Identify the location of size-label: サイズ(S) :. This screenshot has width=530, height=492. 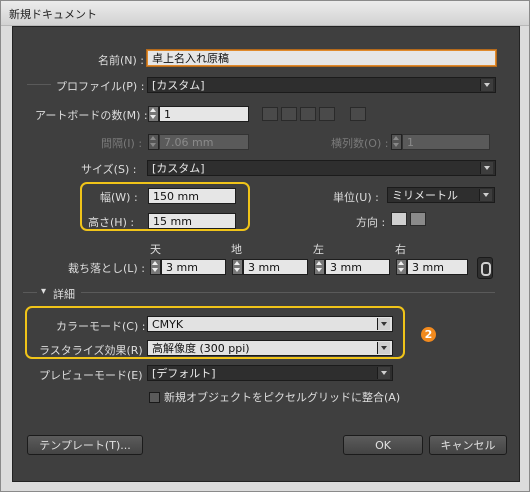
(109, 169).